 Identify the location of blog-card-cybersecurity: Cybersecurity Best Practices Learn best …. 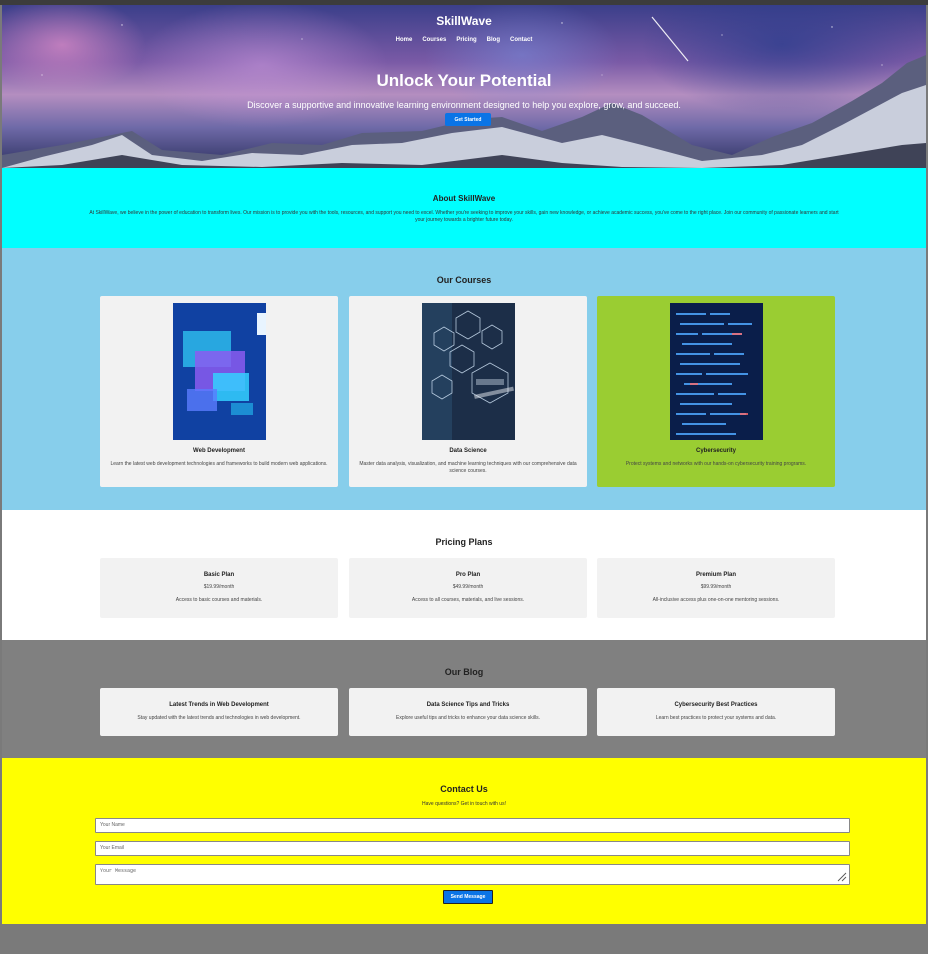
(716, 712).